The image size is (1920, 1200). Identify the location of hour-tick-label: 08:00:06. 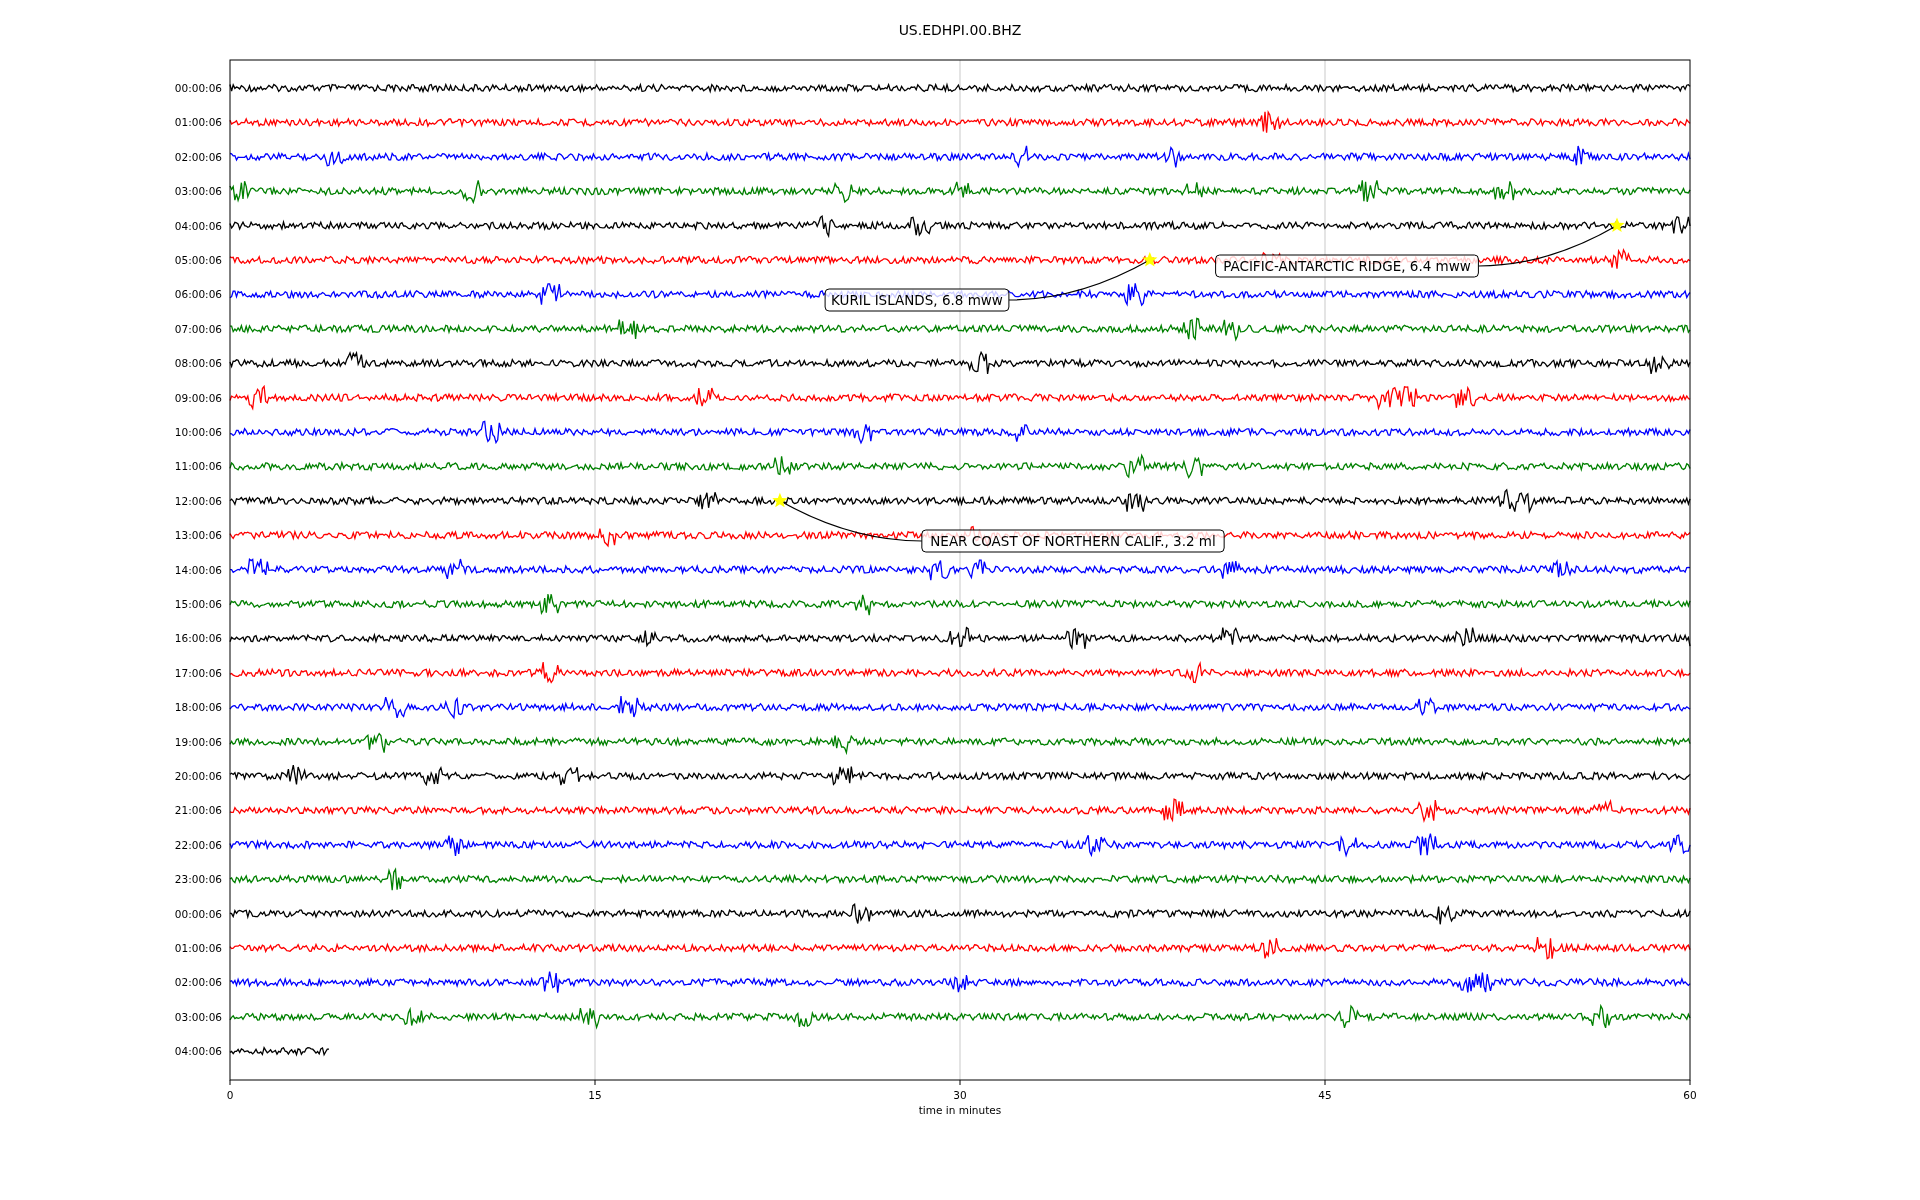
(198, 363).